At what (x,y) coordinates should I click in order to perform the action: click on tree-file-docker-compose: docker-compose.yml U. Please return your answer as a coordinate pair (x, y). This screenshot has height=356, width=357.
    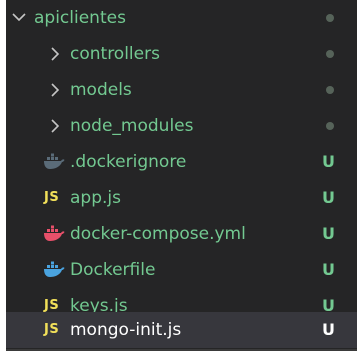
    Looking at the image, I should click on (181, 234).